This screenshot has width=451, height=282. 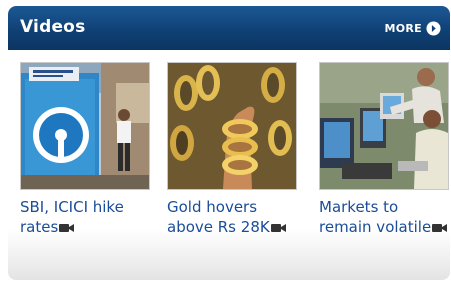 I want to click on arrow-right-circle-icon, so click(x=433, y=28).